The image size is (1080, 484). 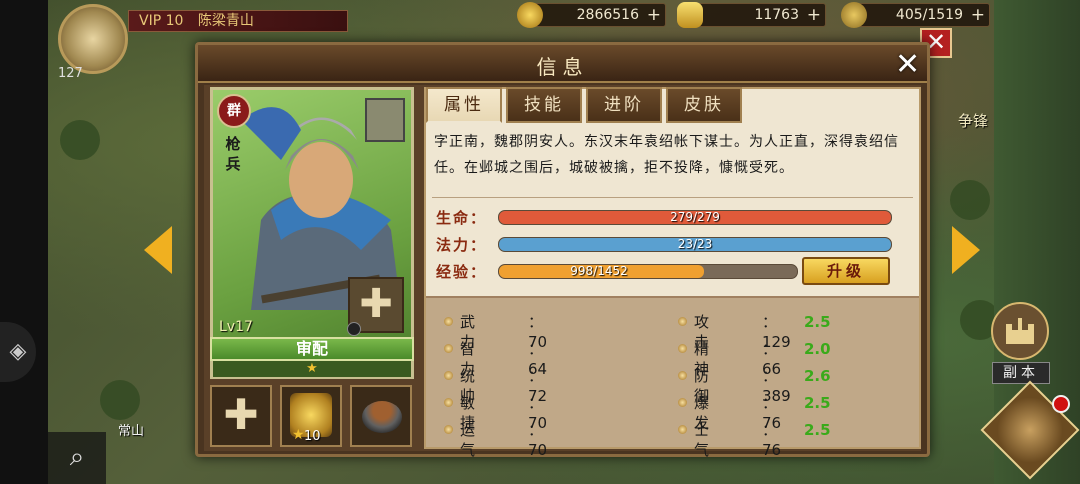 I want to click on knob-icon, so click(x=354, y=329).